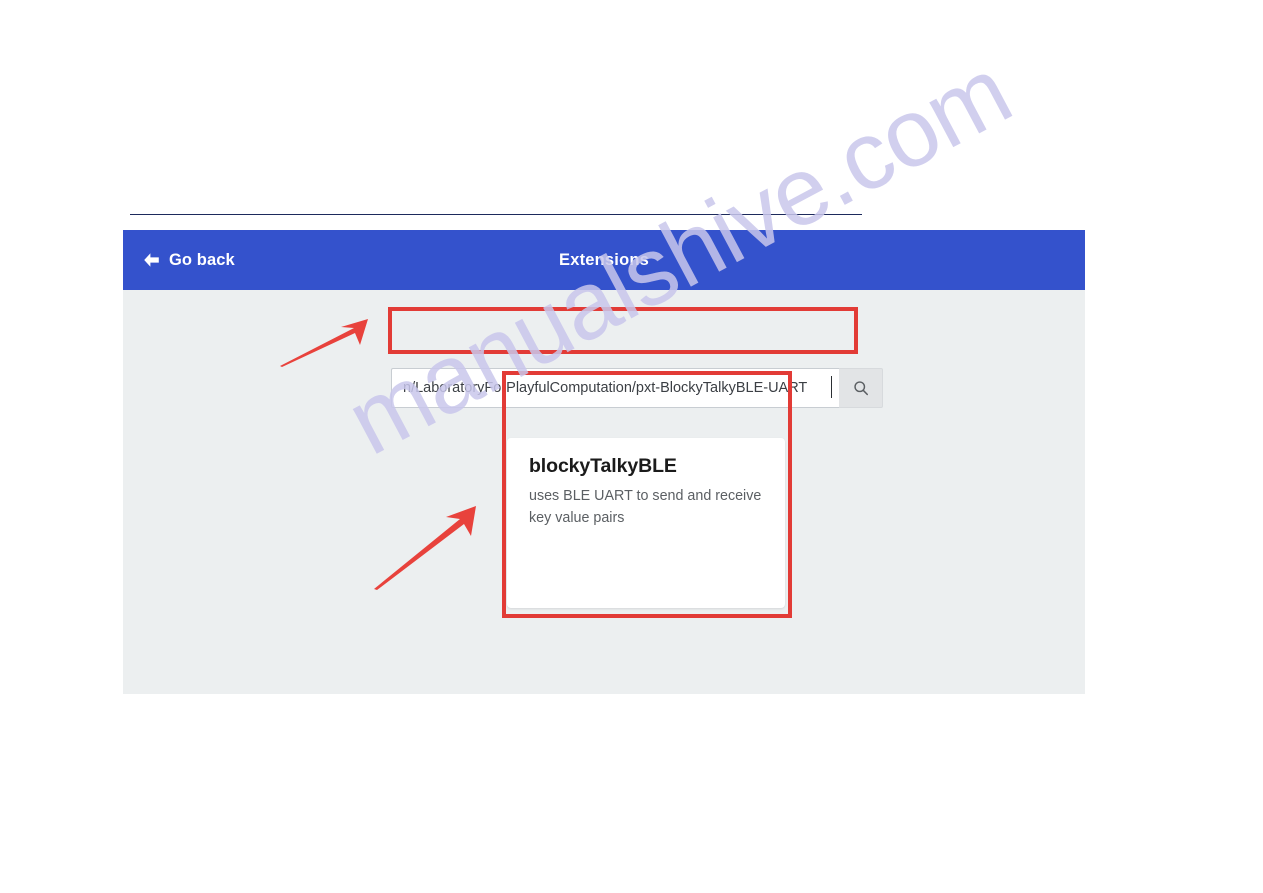  I want to click on go-back-button: Go back, so click(189, 260).